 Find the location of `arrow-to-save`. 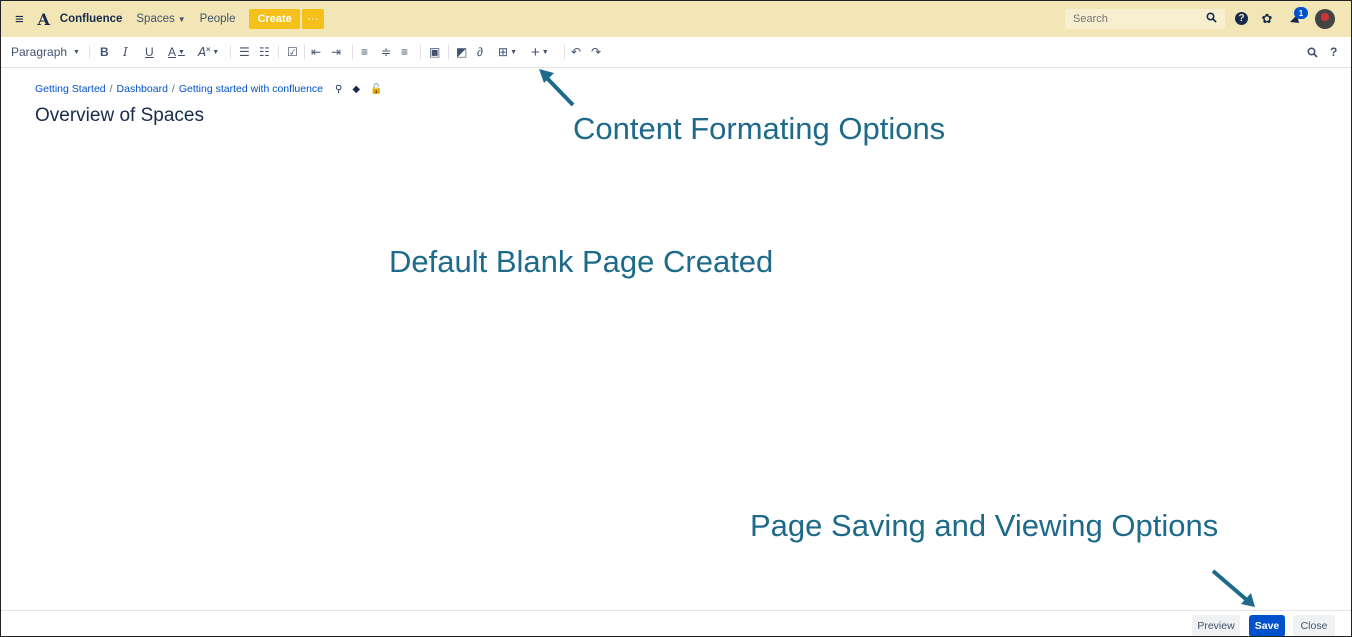

arrow-to-save is located at coordinates (1233, 588).